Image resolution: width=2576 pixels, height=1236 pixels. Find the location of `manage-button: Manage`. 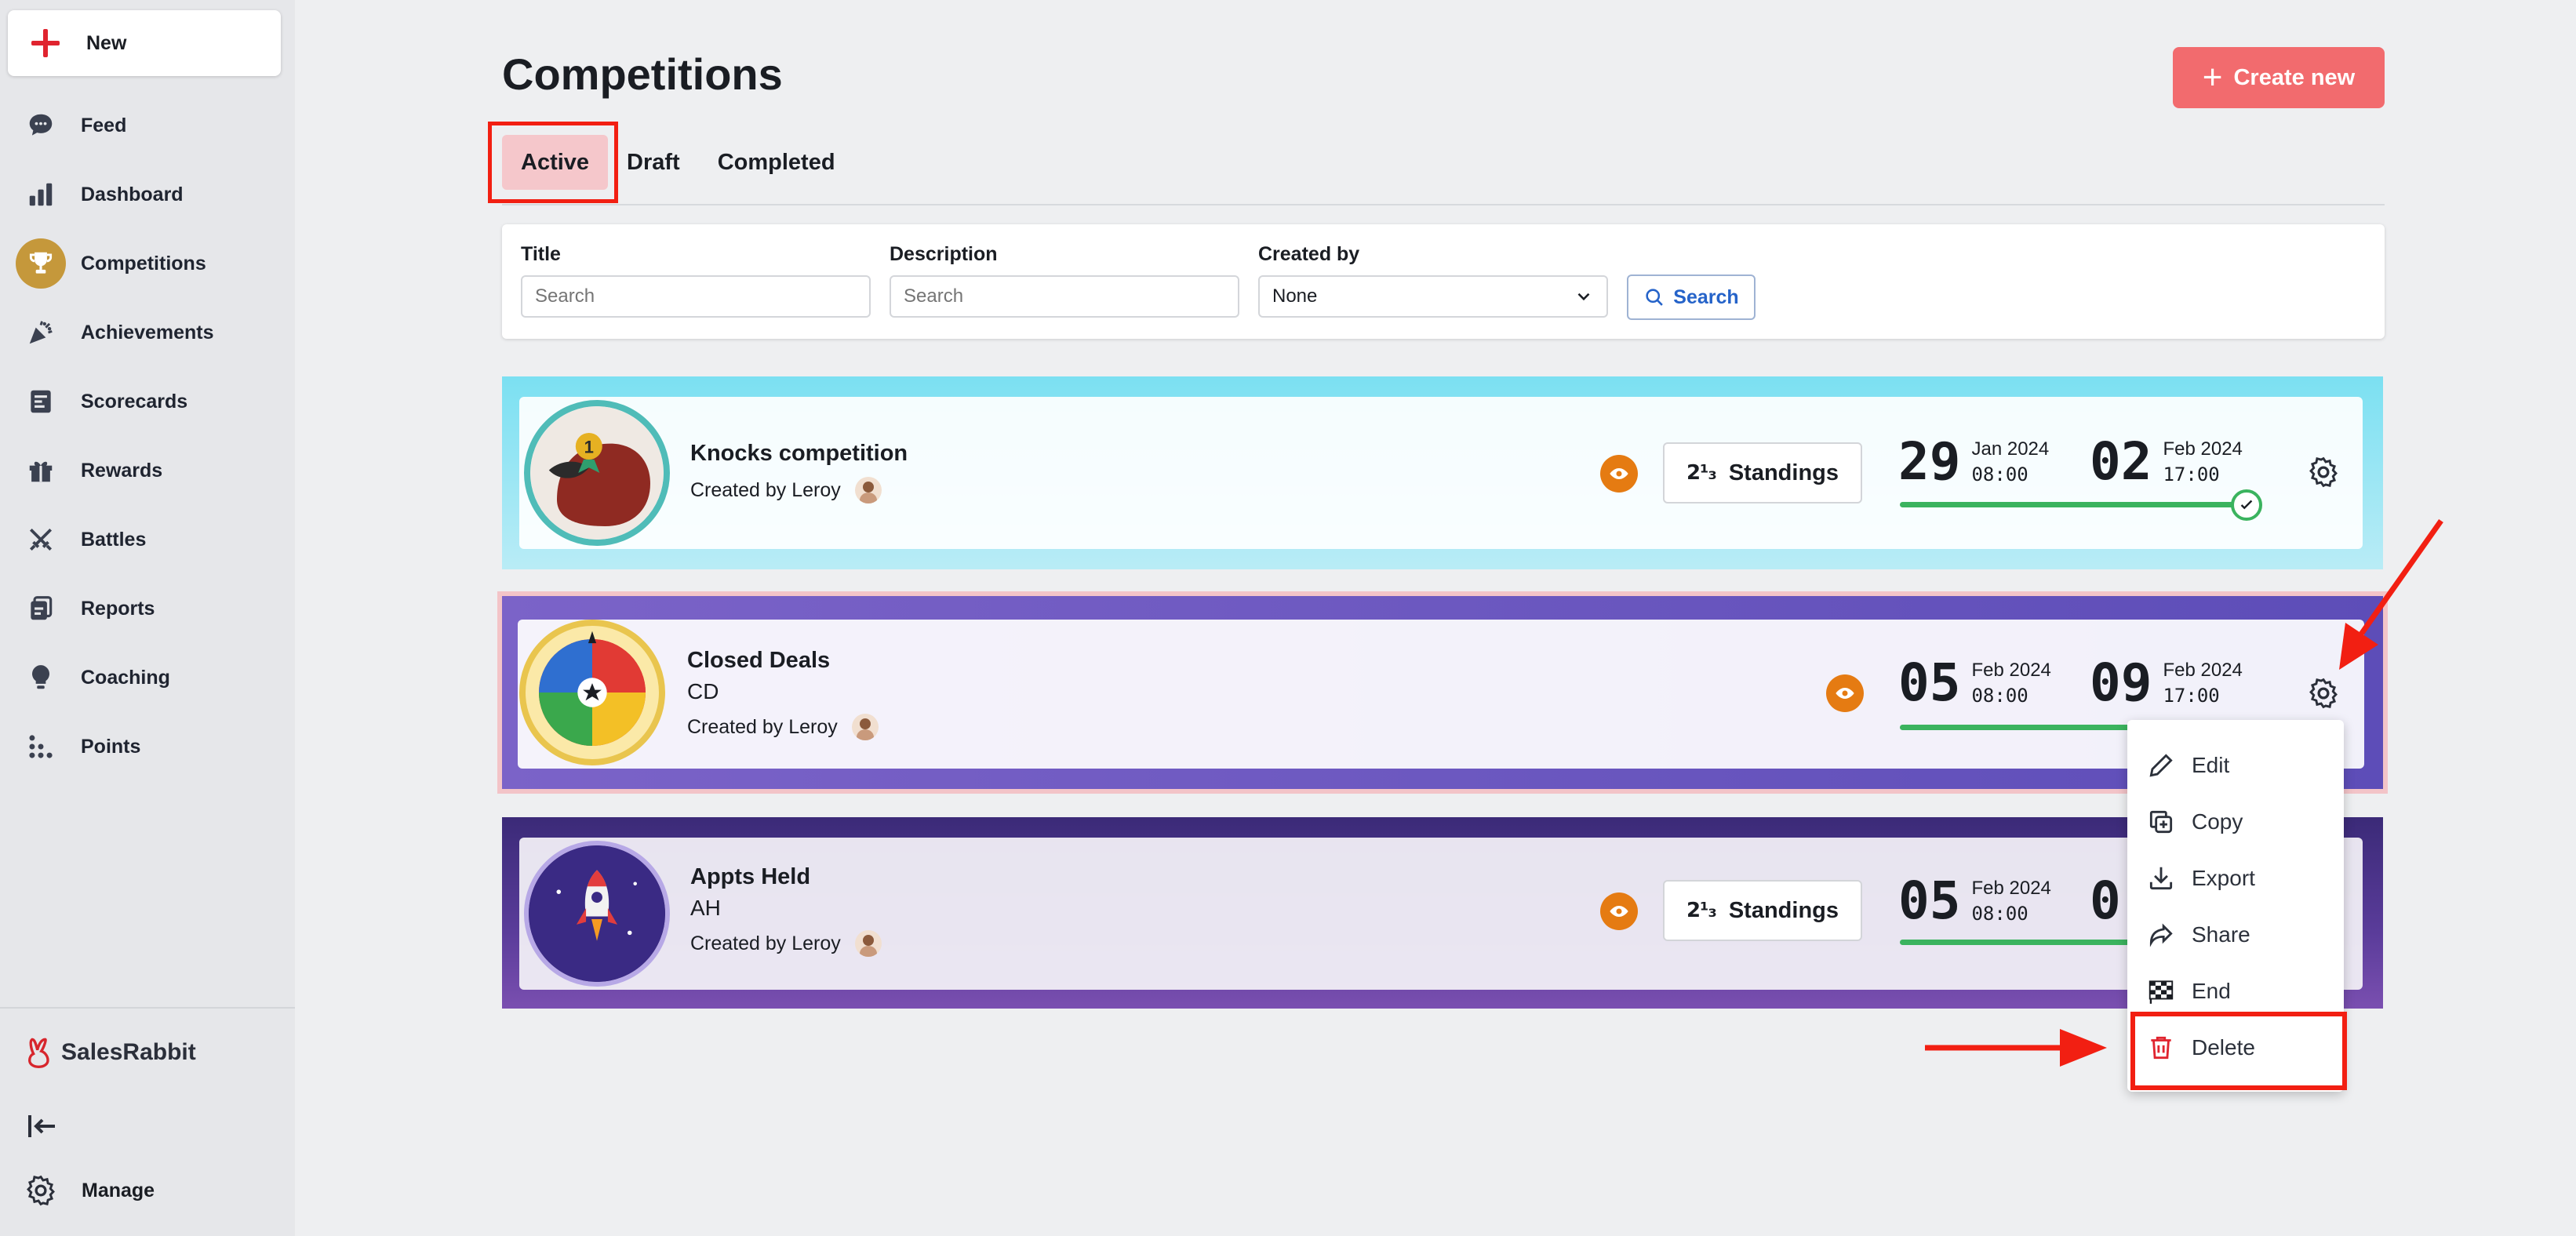

manage-button: Manage is located at coordinates (89, 1190).